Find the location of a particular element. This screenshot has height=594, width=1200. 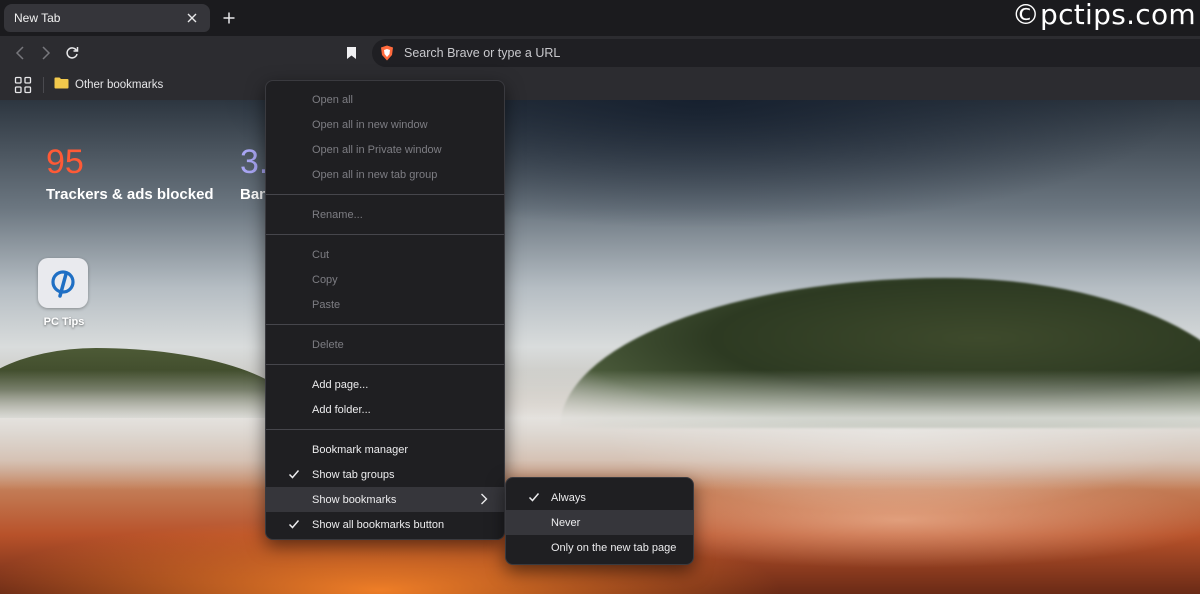

submenu-item-always: Always is located at coordinates (599, 497).